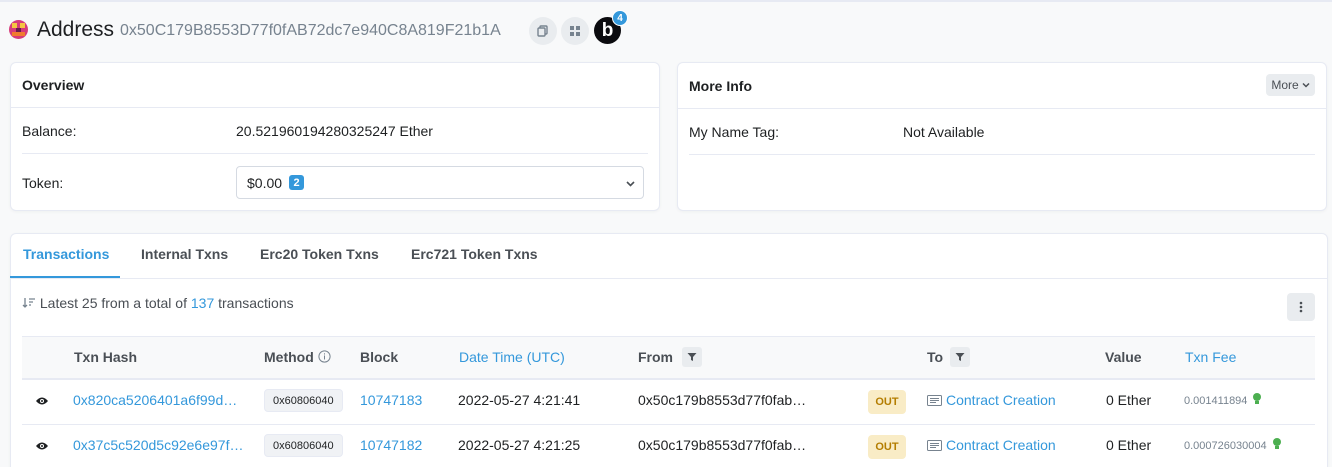 Image resolution: width=1332 pixels, height=467 pixels. I want to click on overview-header-divider, so click(335, 107).